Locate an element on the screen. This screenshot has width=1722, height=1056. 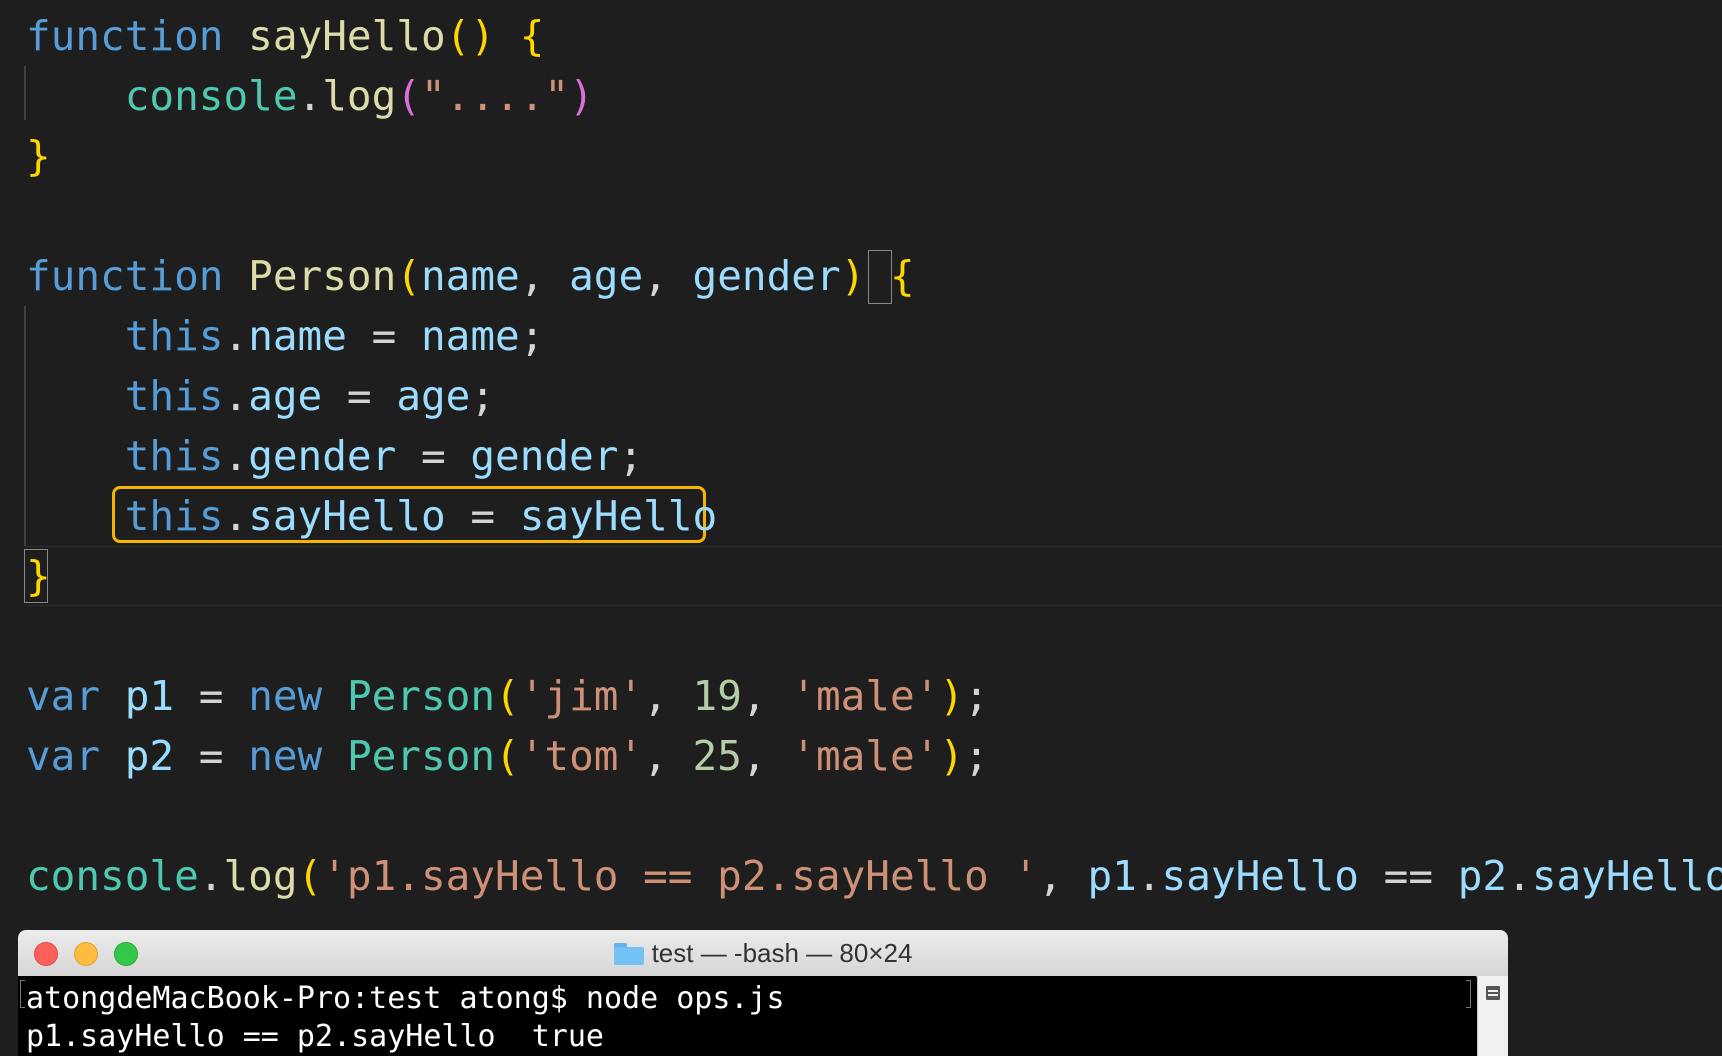
code-line: this.sayHello = sayHello is located at coordinates (371, 516).